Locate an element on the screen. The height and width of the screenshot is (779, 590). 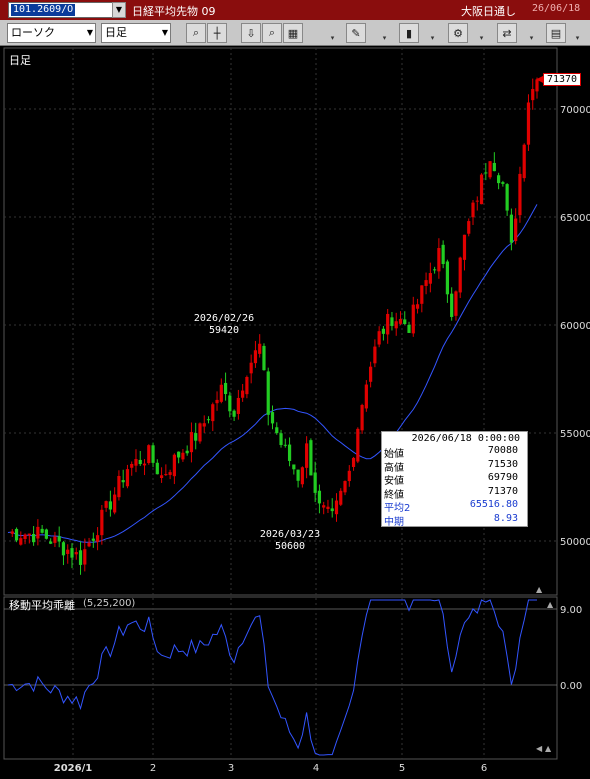
x-tick-label: 2 is located at coordinates (153, 768).